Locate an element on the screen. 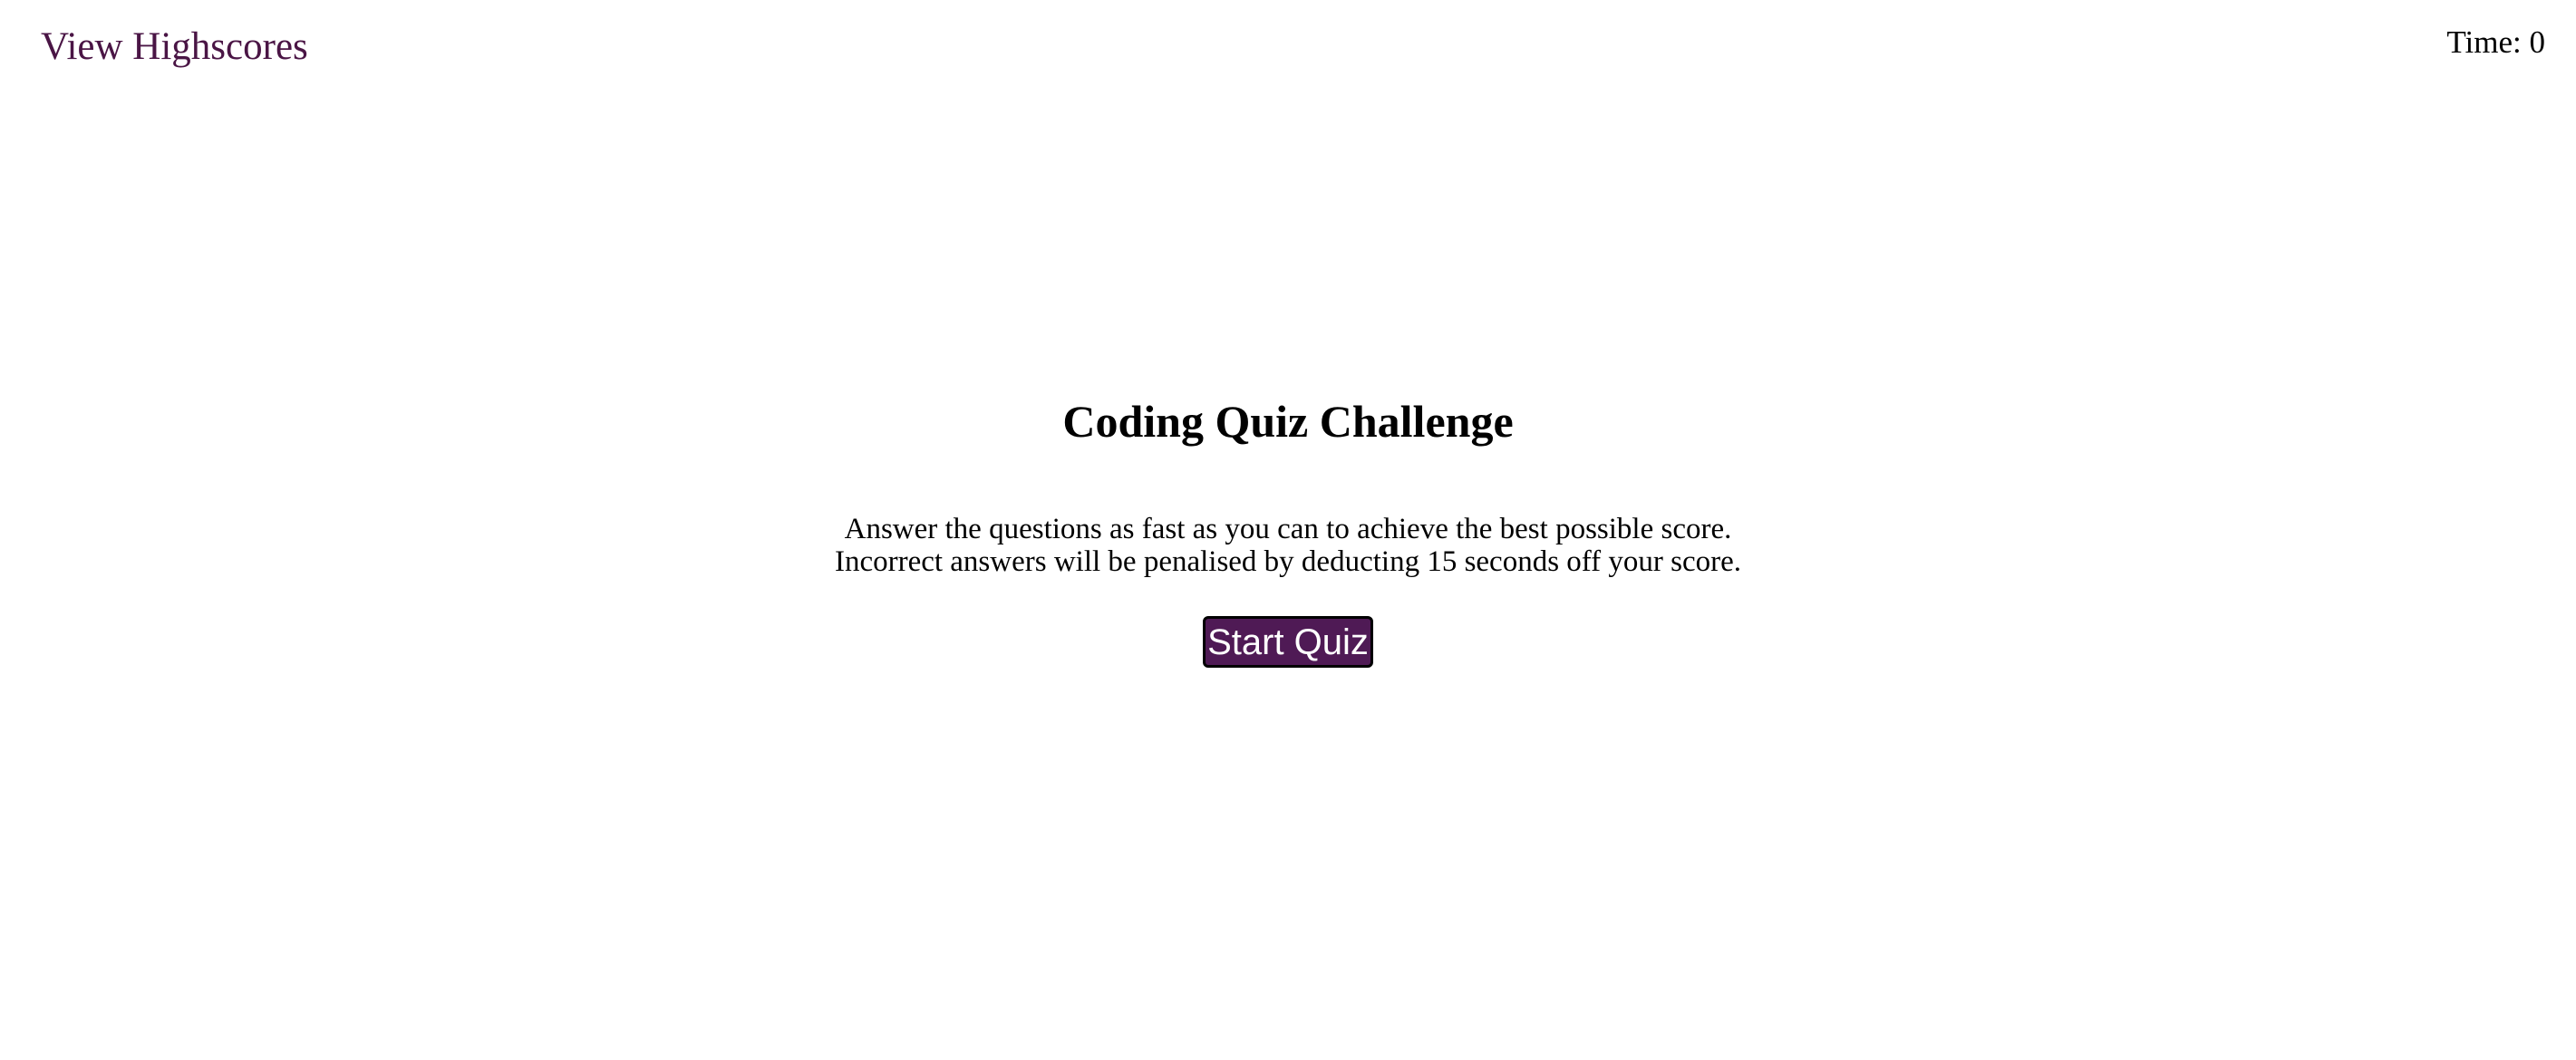 The height and width of the screenshot is (1060, 2576). start-quiz-button: Start Quiz is located at coordinates (1288, 642).